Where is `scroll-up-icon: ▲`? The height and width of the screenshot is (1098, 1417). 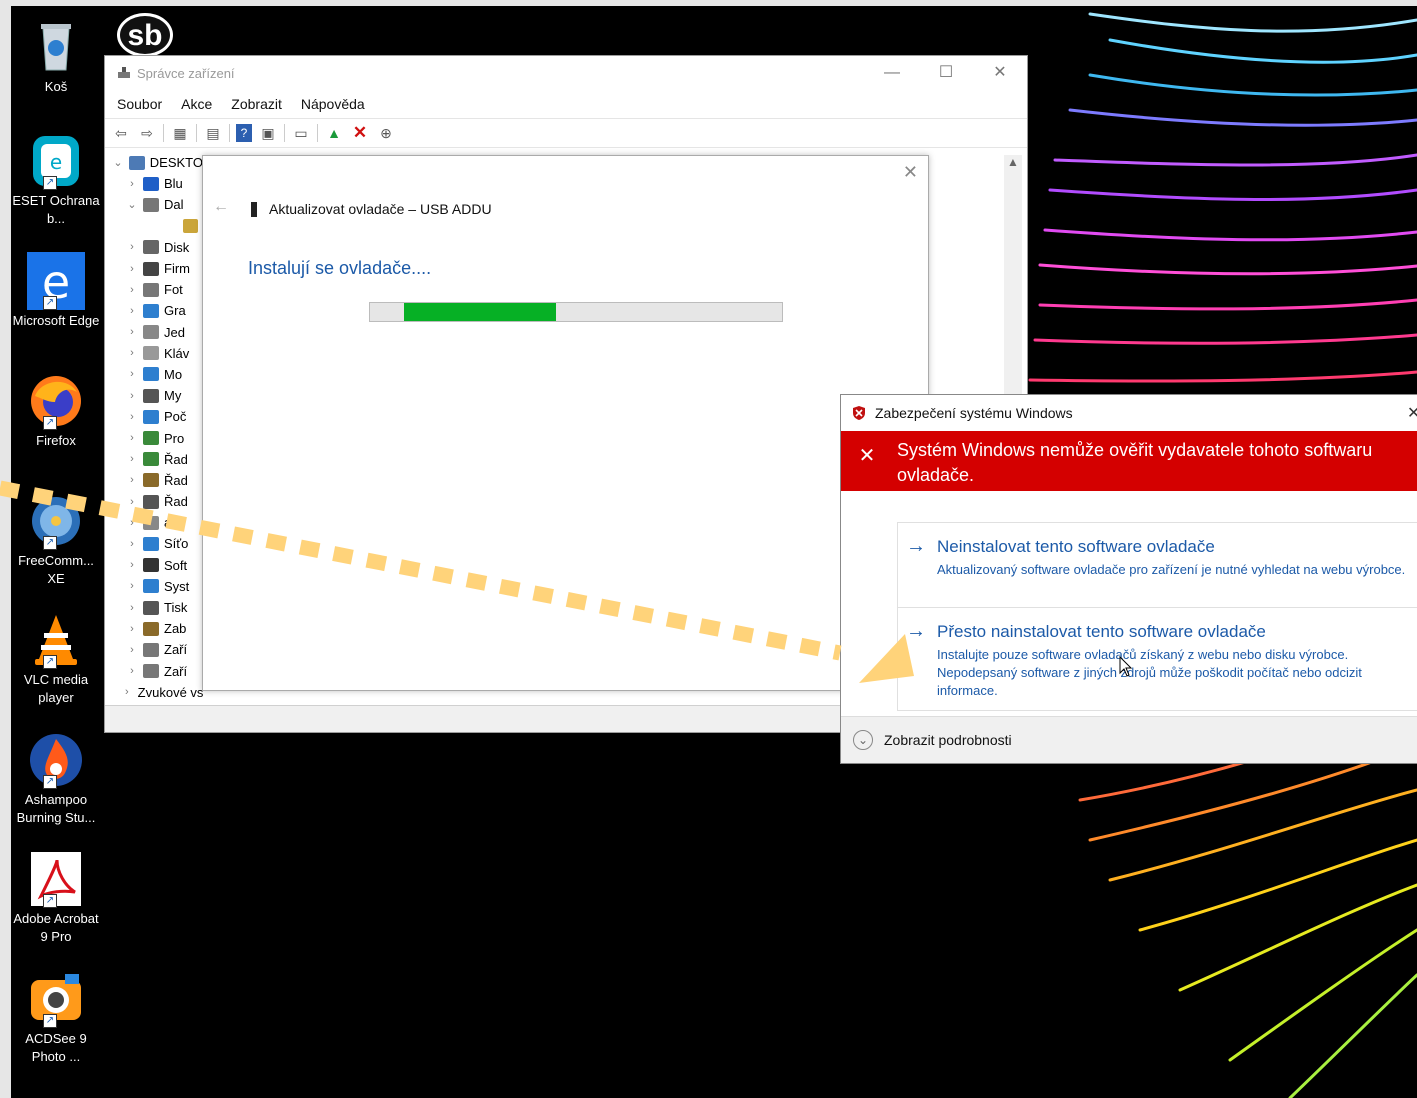
scroll-up-icon: ▲ is located at coordinates (1013, 162).